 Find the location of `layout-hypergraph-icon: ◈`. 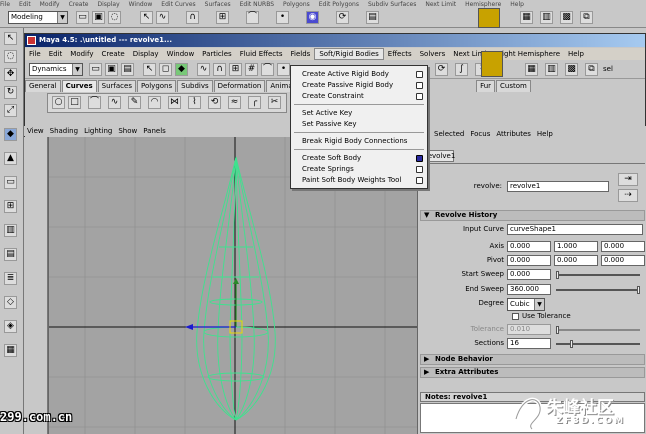

layout-hypergraph-icon: ◈ is located at coordinates (10, 326).